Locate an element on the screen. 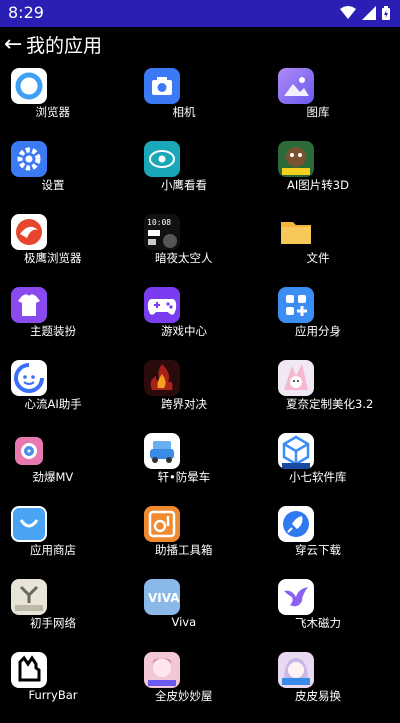 The height and width of the screenshot is (723, 400). app-label: 相机 is located at coordinates (184, 112).